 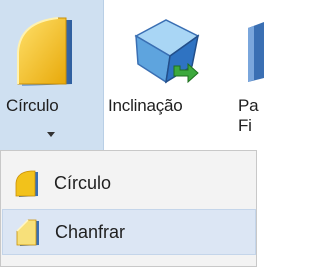 What do you see at coordinates (32, 105) in the screenshot?
I see `circulo-button-label: Círculo` at bounding box center [32, 105].